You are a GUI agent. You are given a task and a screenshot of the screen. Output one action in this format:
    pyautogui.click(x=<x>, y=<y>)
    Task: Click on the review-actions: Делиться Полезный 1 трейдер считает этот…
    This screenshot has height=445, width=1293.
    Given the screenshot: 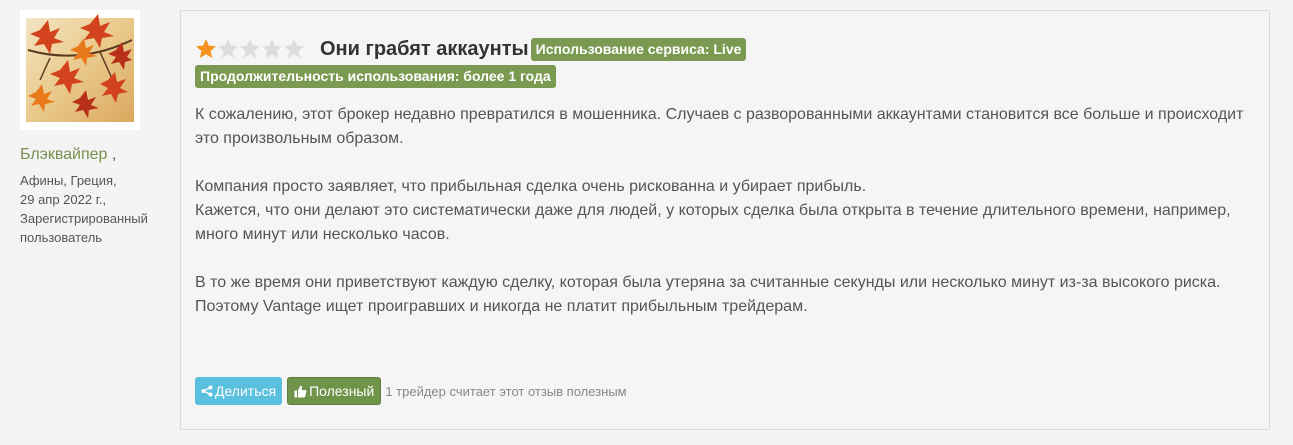 What is the action you would take?
    pyautogui.click(x=411, y=391)
    